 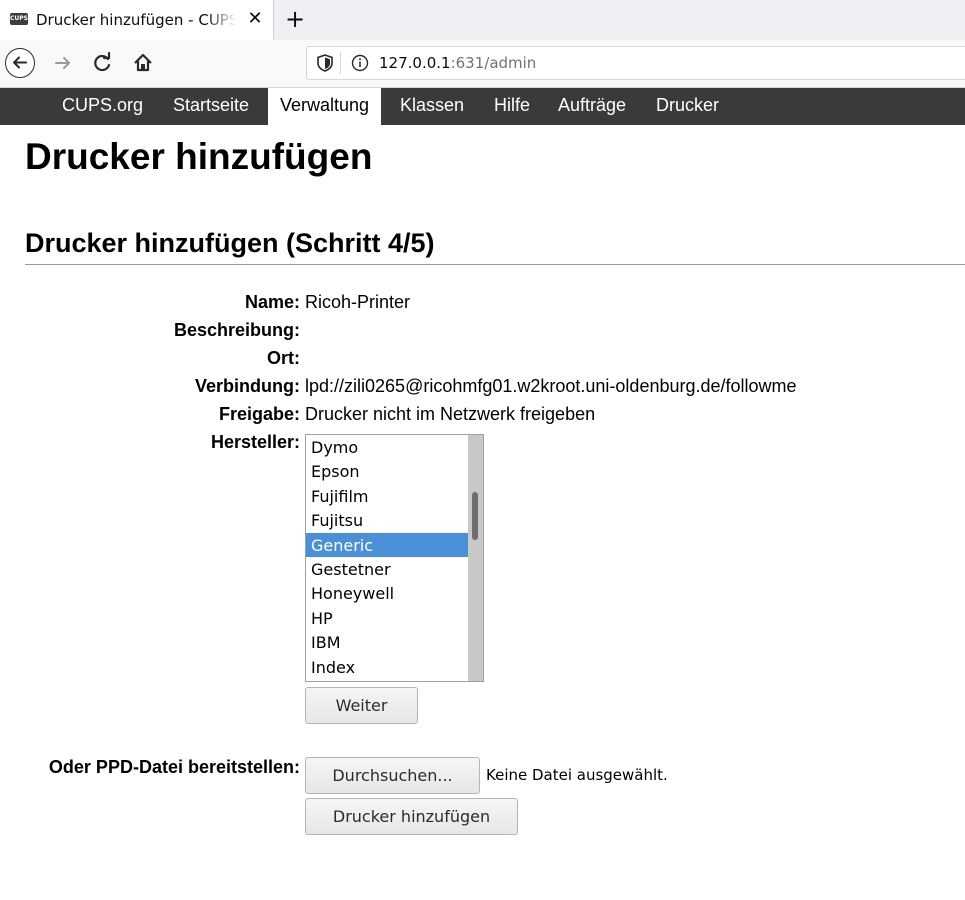 I want to click on url-separator, so click(x=340, y=63).